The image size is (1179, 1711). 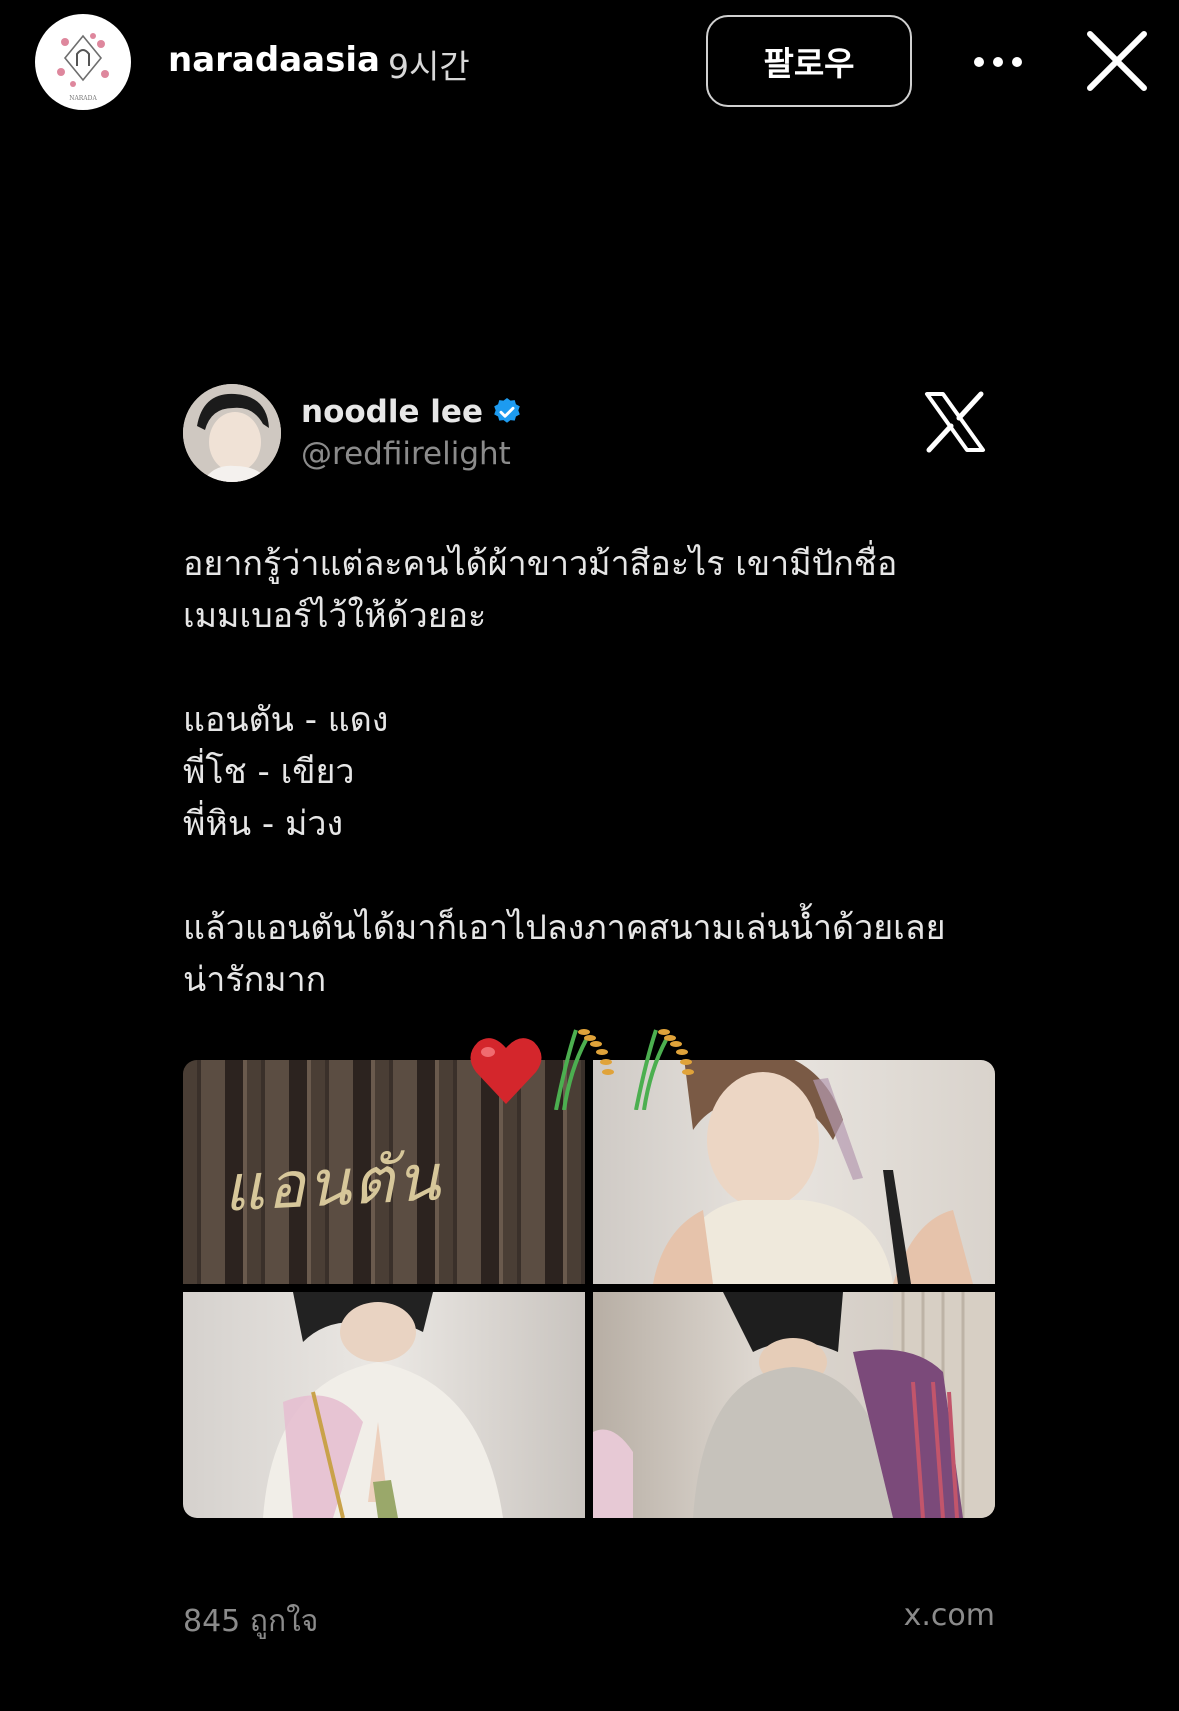 I want to click on tweet-like-count: 845 ถูกใจ, so click(x=251, y=1621).